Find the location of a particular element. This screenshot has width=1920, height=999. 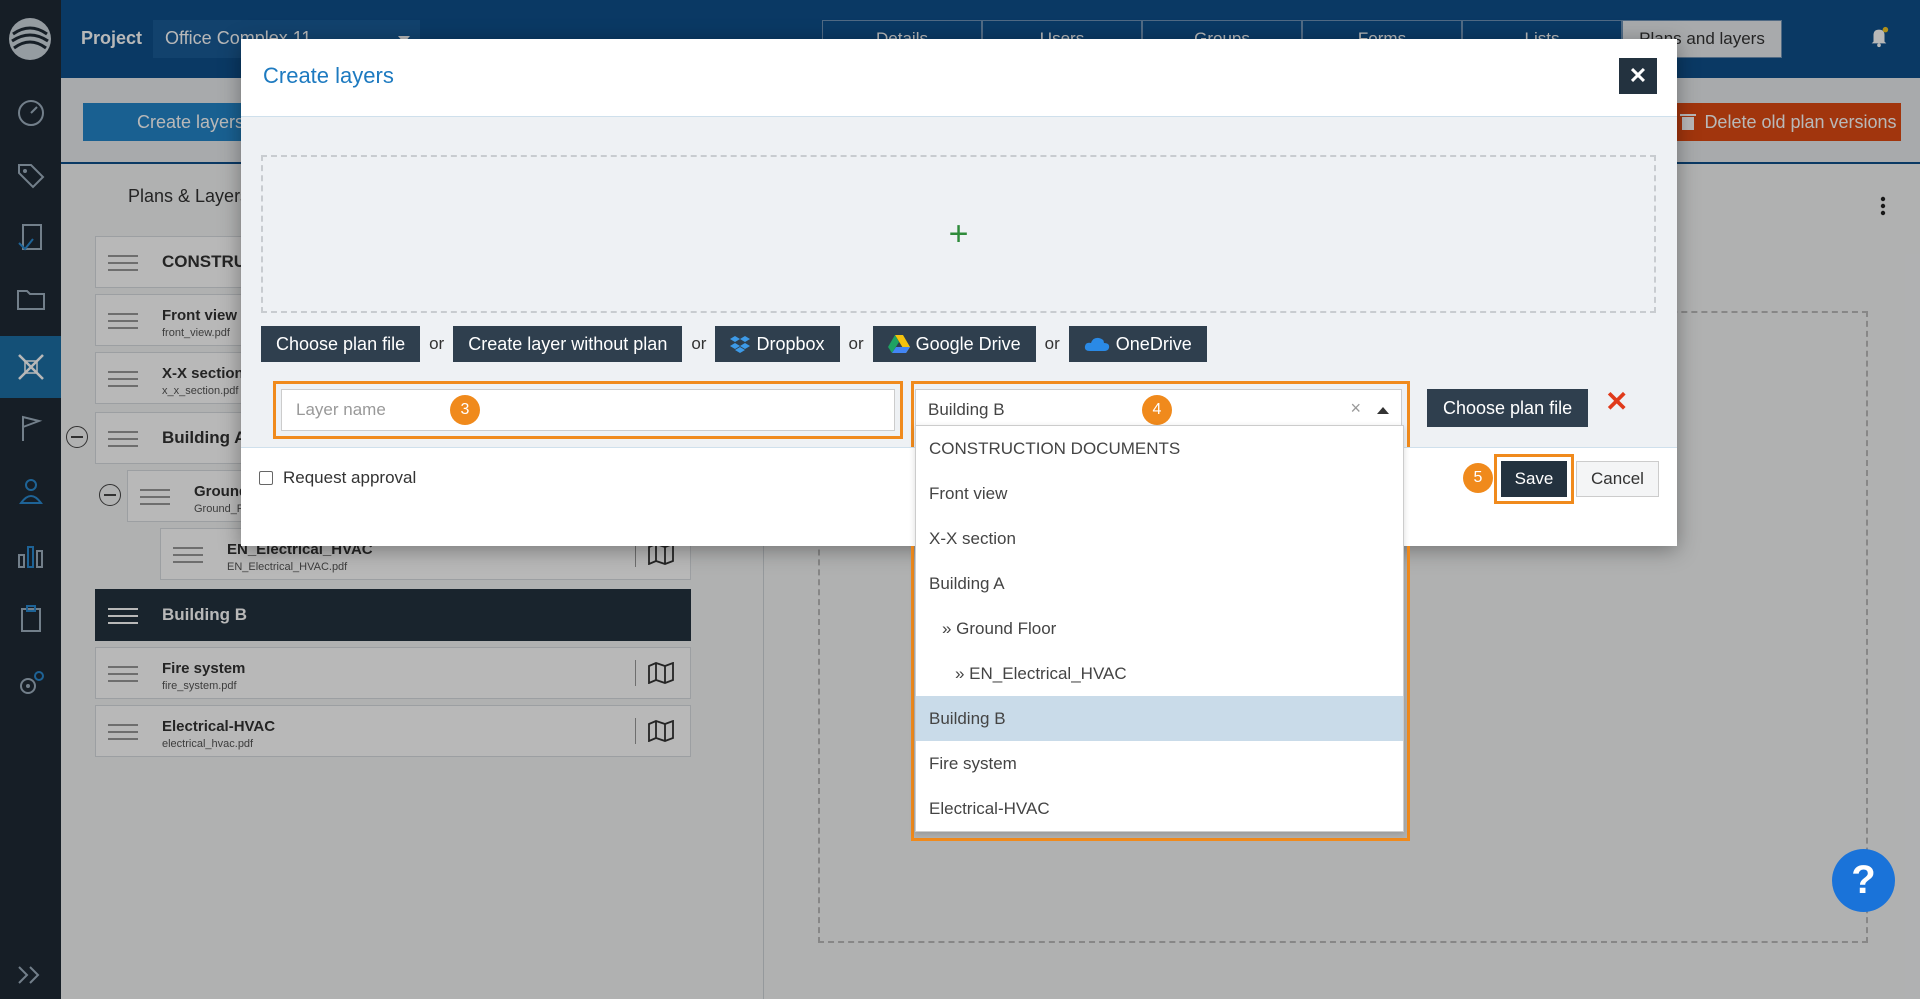

cancel-button: Cancel is located at coordinates (1617, 479).